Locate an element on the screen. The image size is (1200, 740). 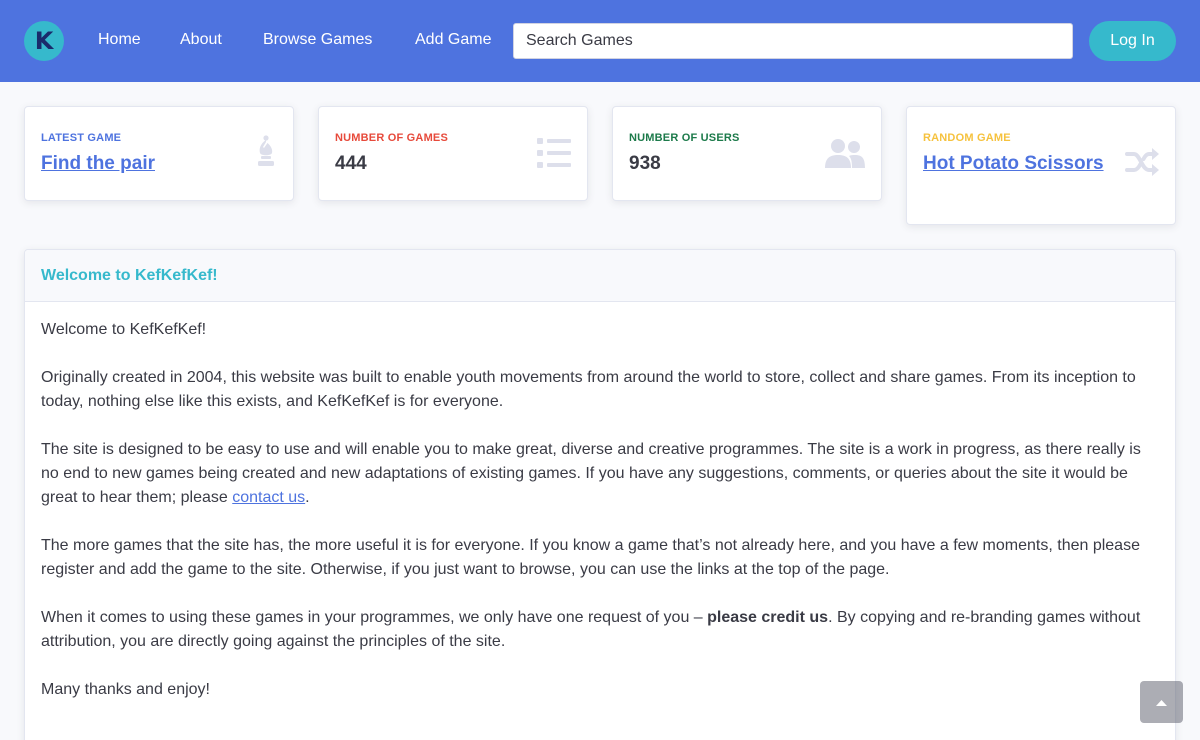
card-label: Number of Games is located at coordinates (391, 138).